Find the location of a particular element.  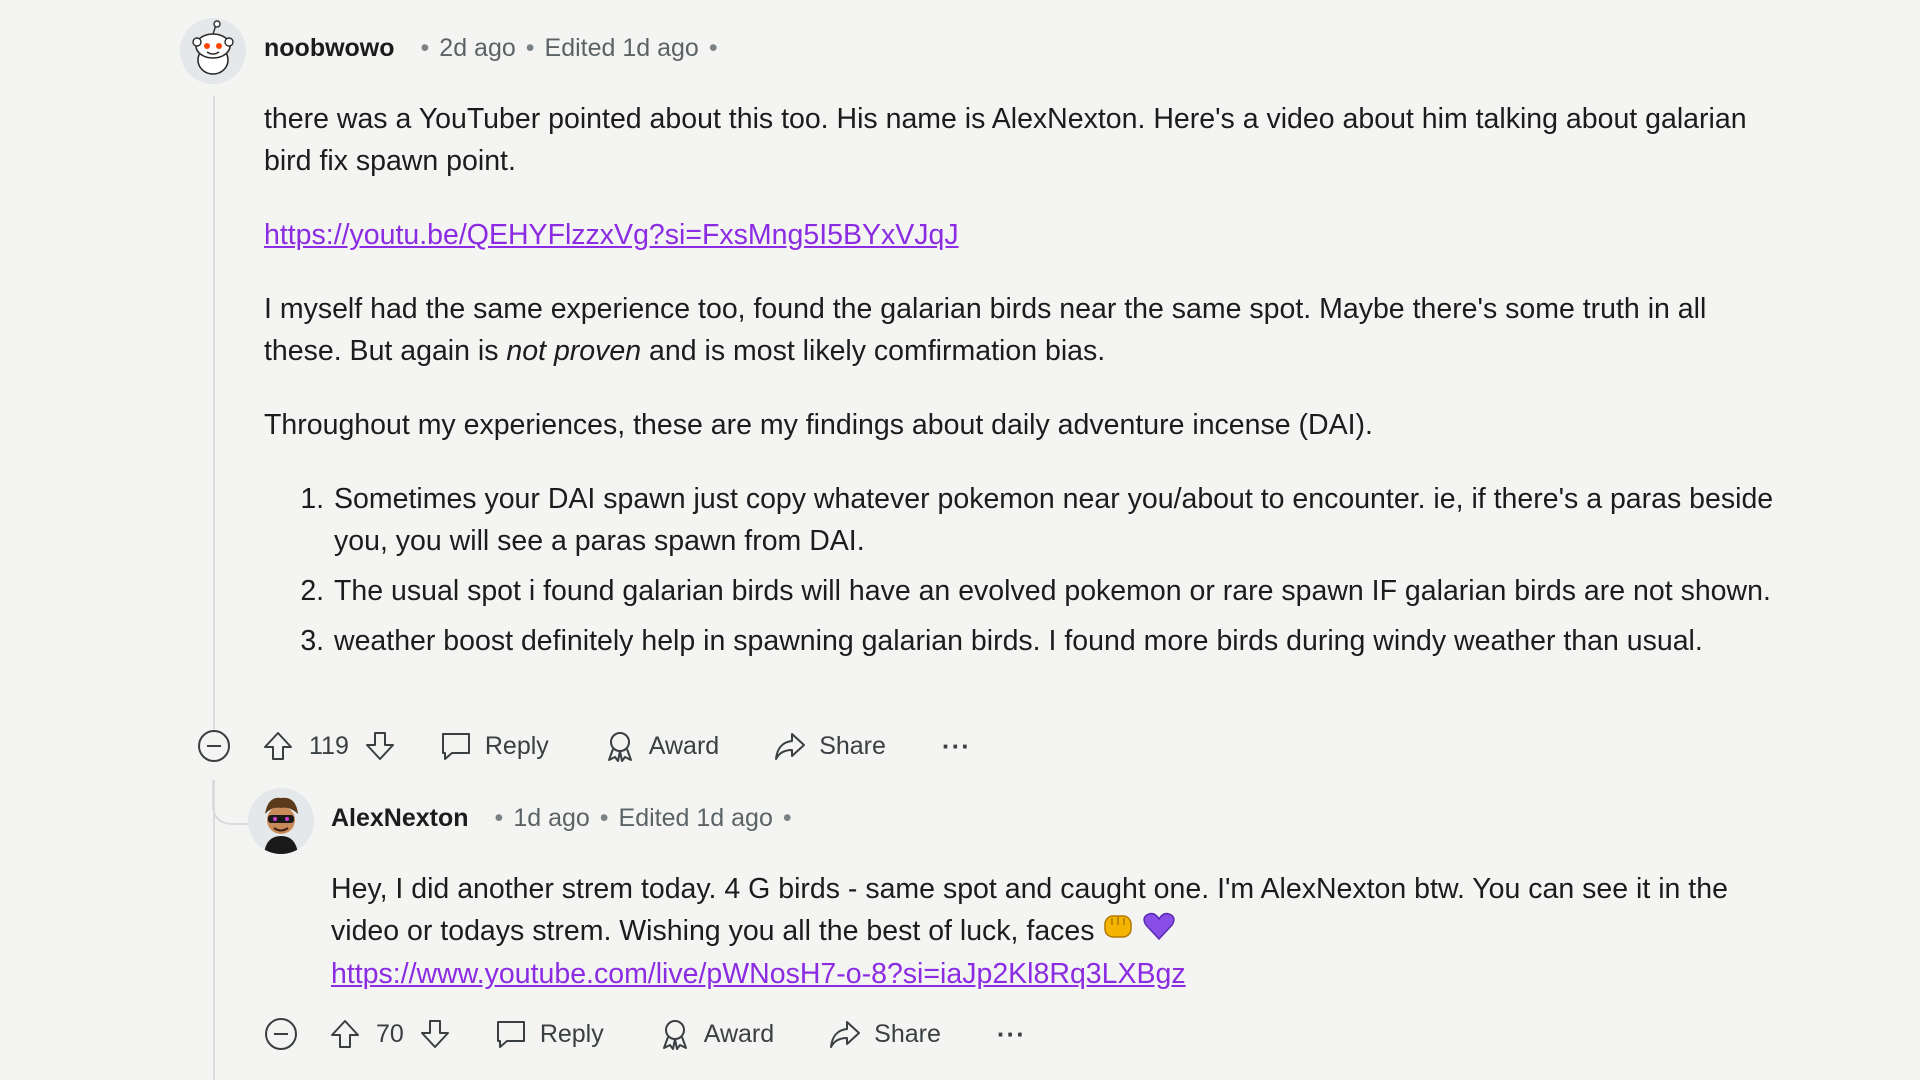

comment-age: 1d ago is located at coordinates (551, 818).